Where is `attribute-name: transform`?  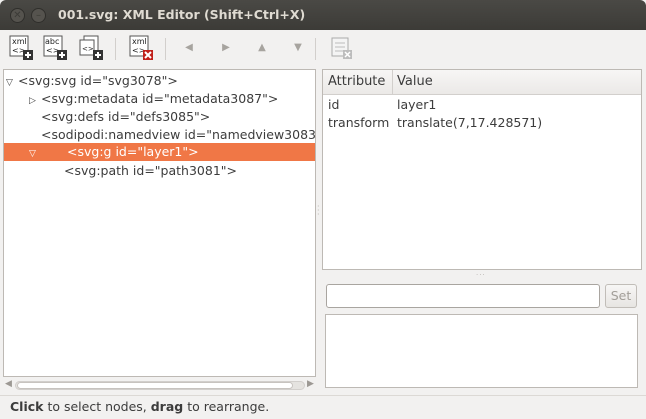 attribute-name: transform is located at coordinates (359, 122).